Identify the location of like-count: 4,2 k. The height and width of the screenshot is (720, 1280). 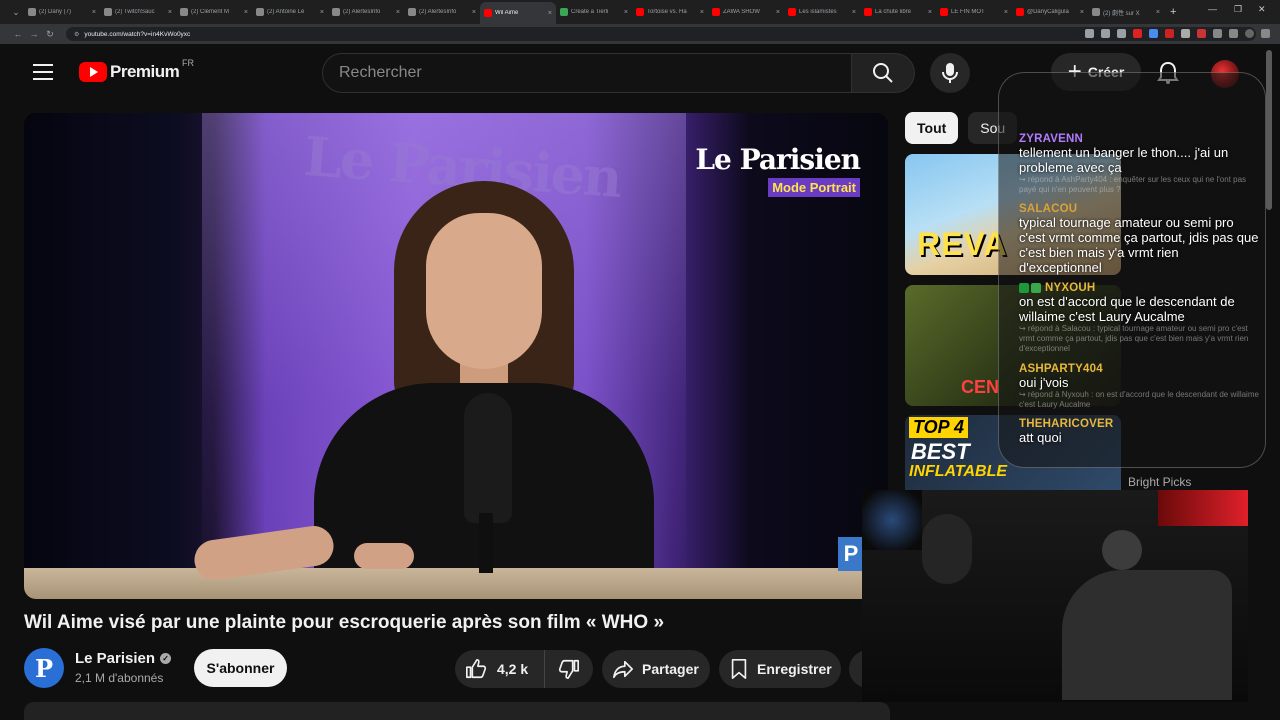
(513, 669).